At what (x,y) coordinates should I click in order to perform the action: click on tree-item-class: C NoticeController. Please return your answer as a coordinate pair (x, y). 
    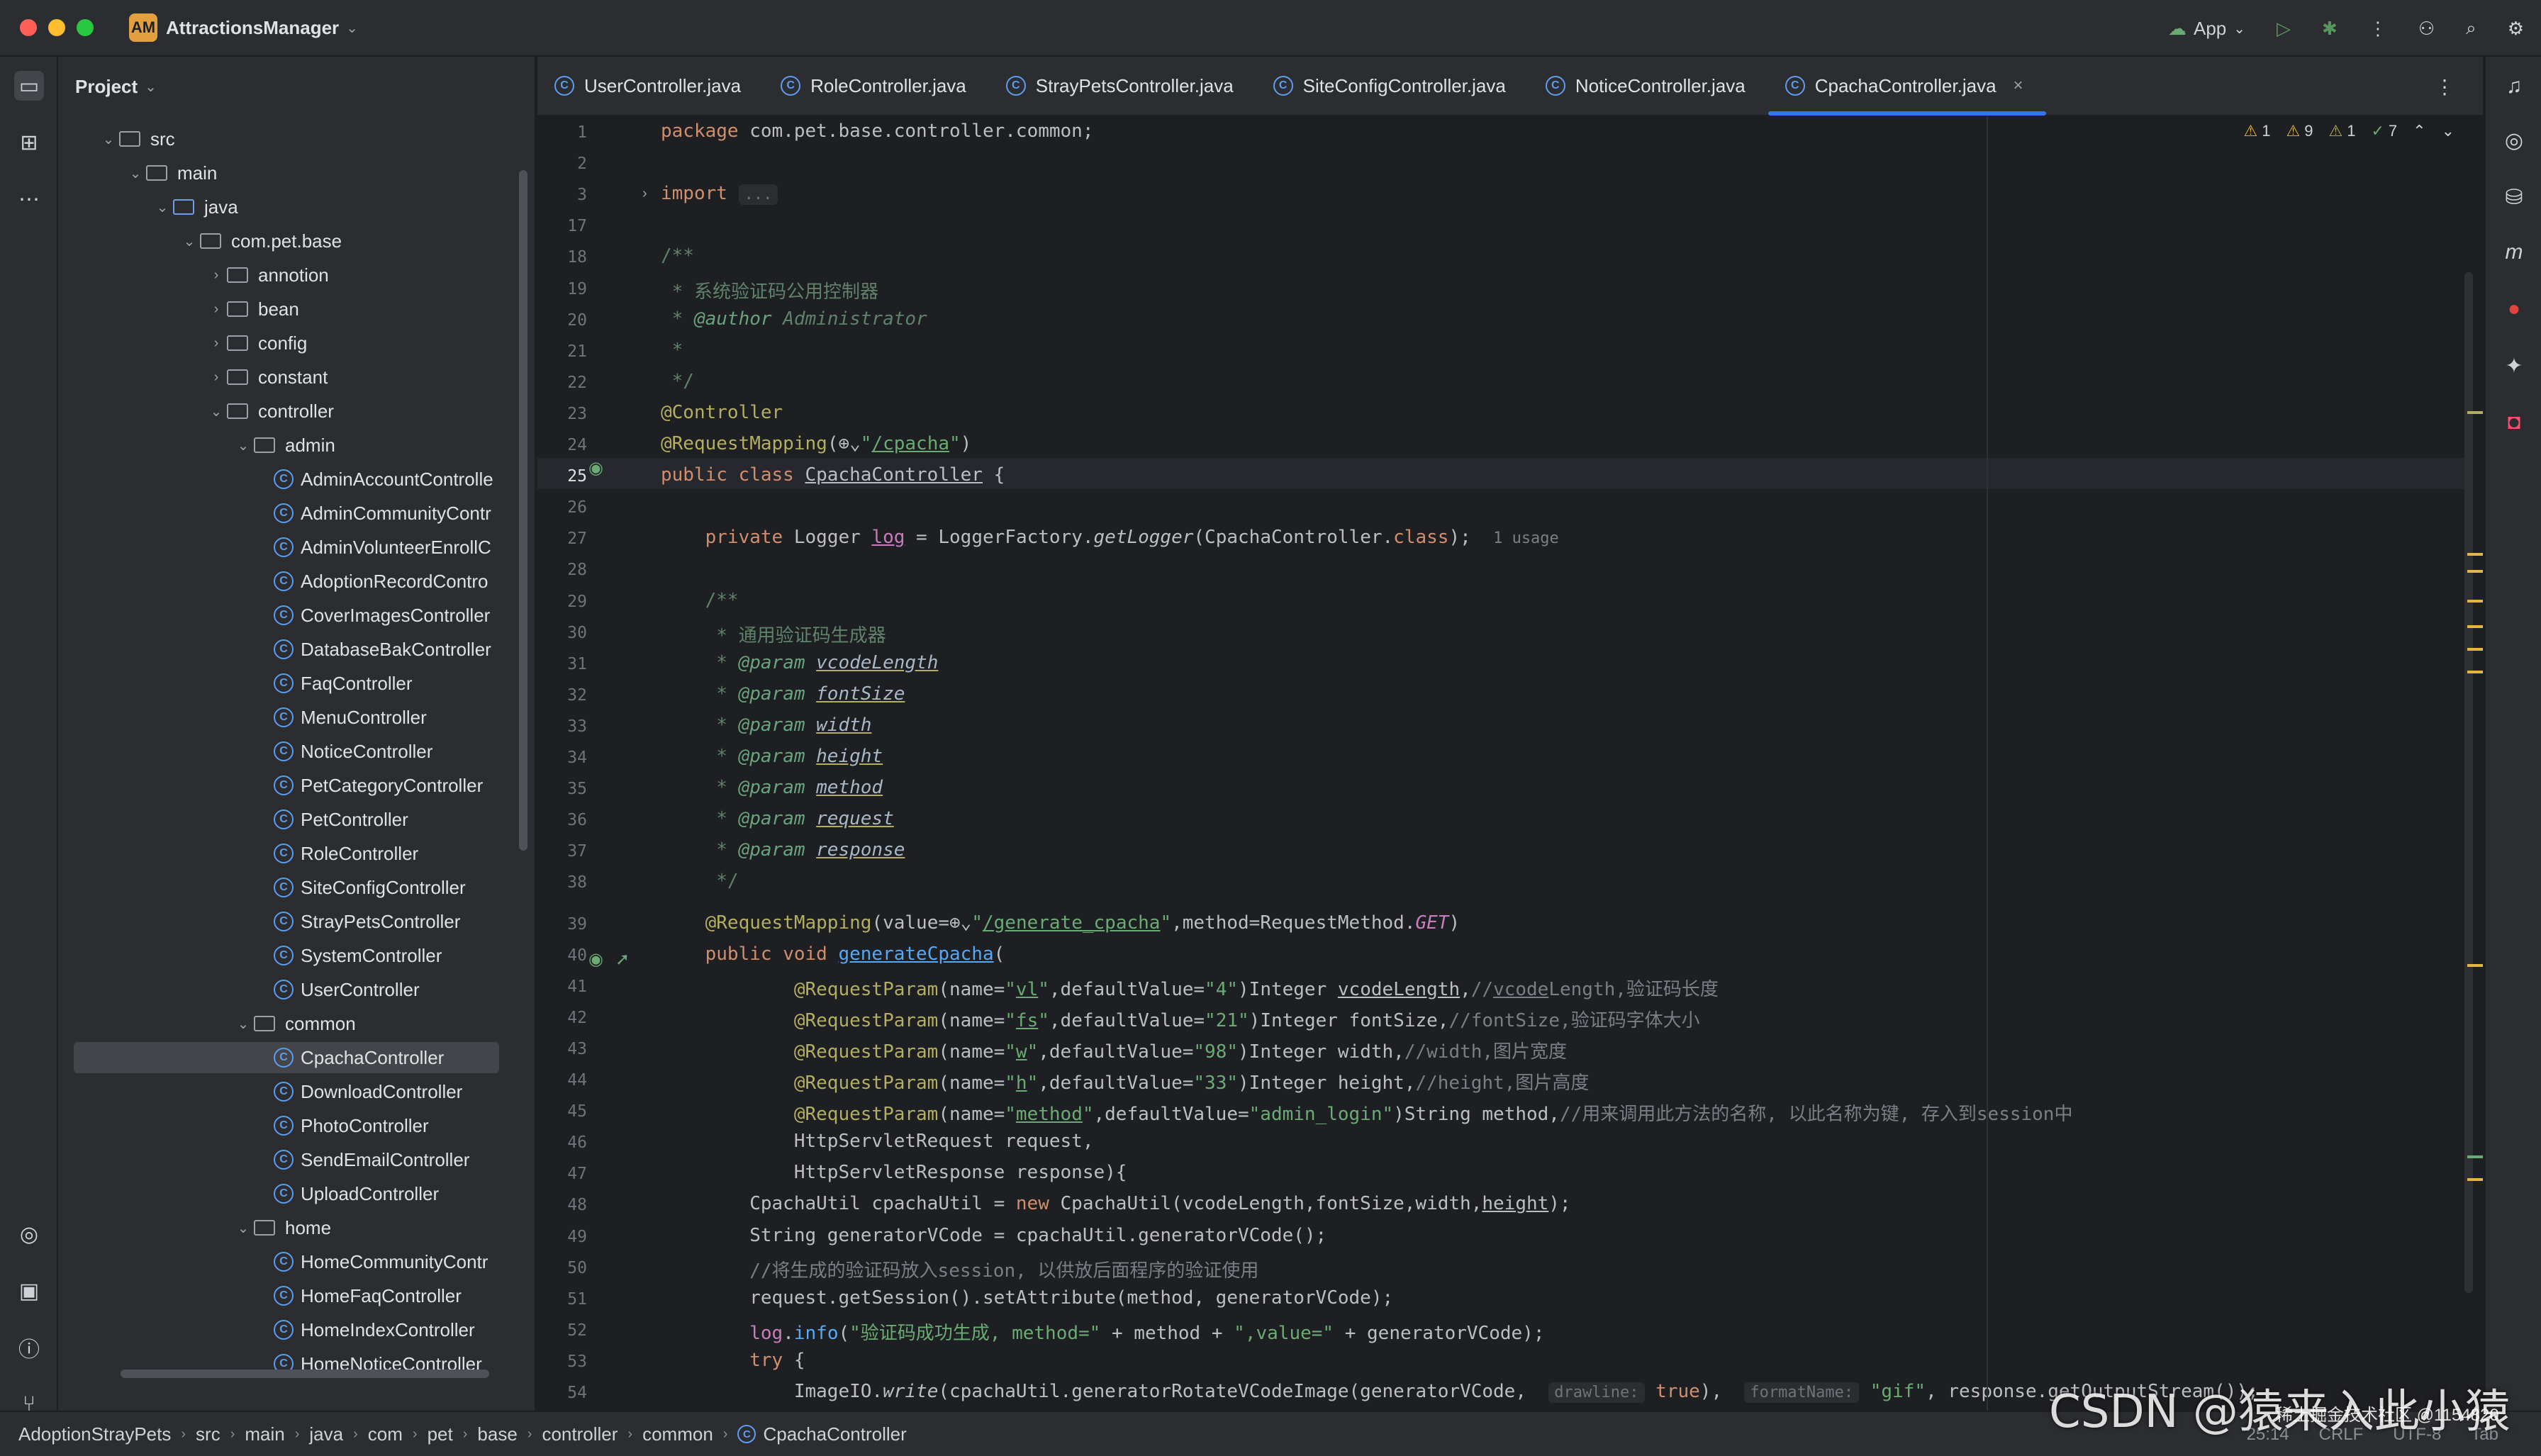
    Looking at the image, I should click on (353, 751).